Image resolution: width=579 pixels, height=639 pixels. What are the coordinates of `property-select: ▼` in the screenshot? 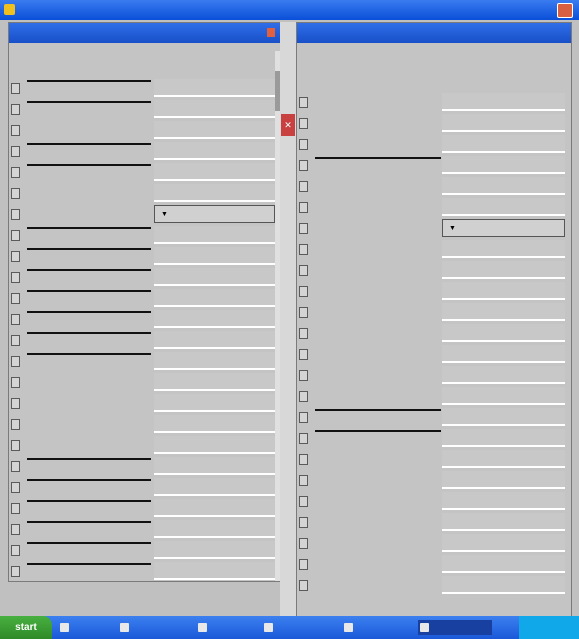 It's located at (214, 214).